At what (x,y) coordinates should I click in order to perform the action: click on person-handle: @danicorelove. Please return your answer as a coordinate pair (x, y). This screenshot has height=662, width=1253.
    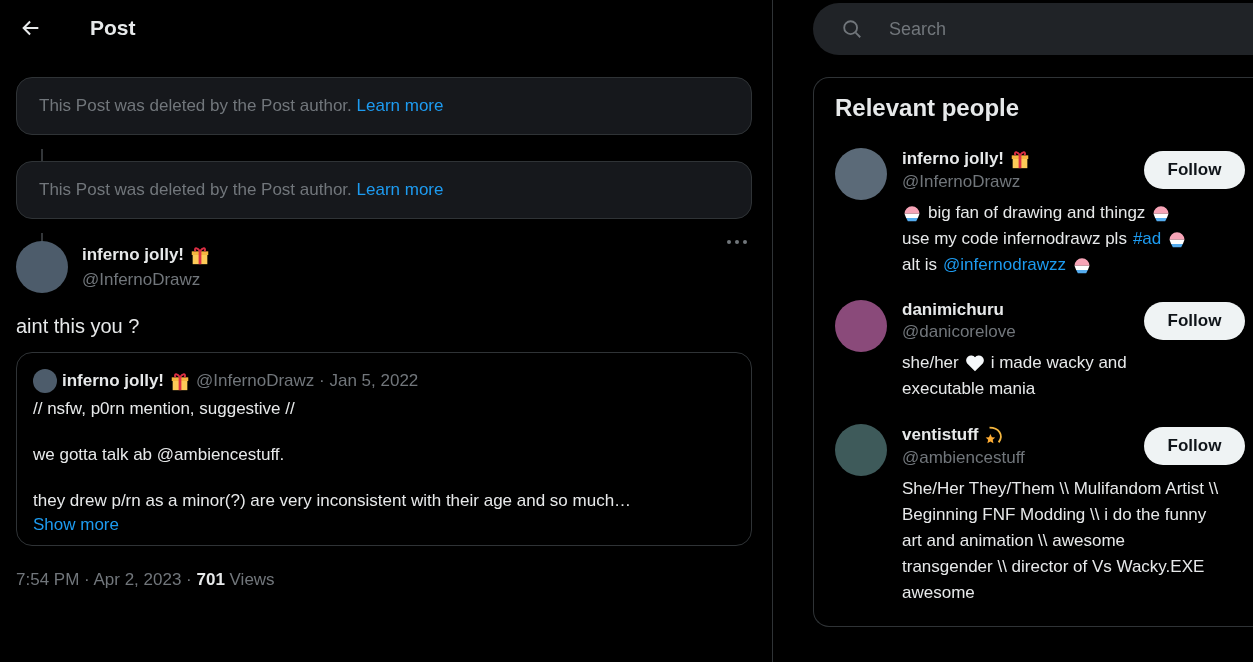
    Looking at the image, I should click on (1023, 332).